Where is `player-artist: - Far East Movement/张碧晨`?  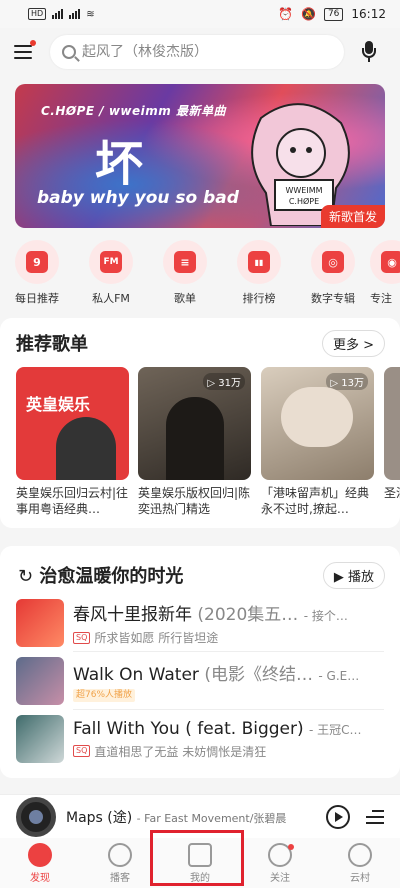
player-artist: - Far East Movement/张碧晨 is located at coordinates (211, 818).